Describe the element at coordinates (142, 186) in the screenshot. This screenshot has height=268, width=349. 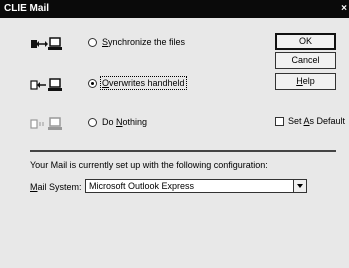
I see `mail-system-value: Microsoft Outlook Express` at that location.